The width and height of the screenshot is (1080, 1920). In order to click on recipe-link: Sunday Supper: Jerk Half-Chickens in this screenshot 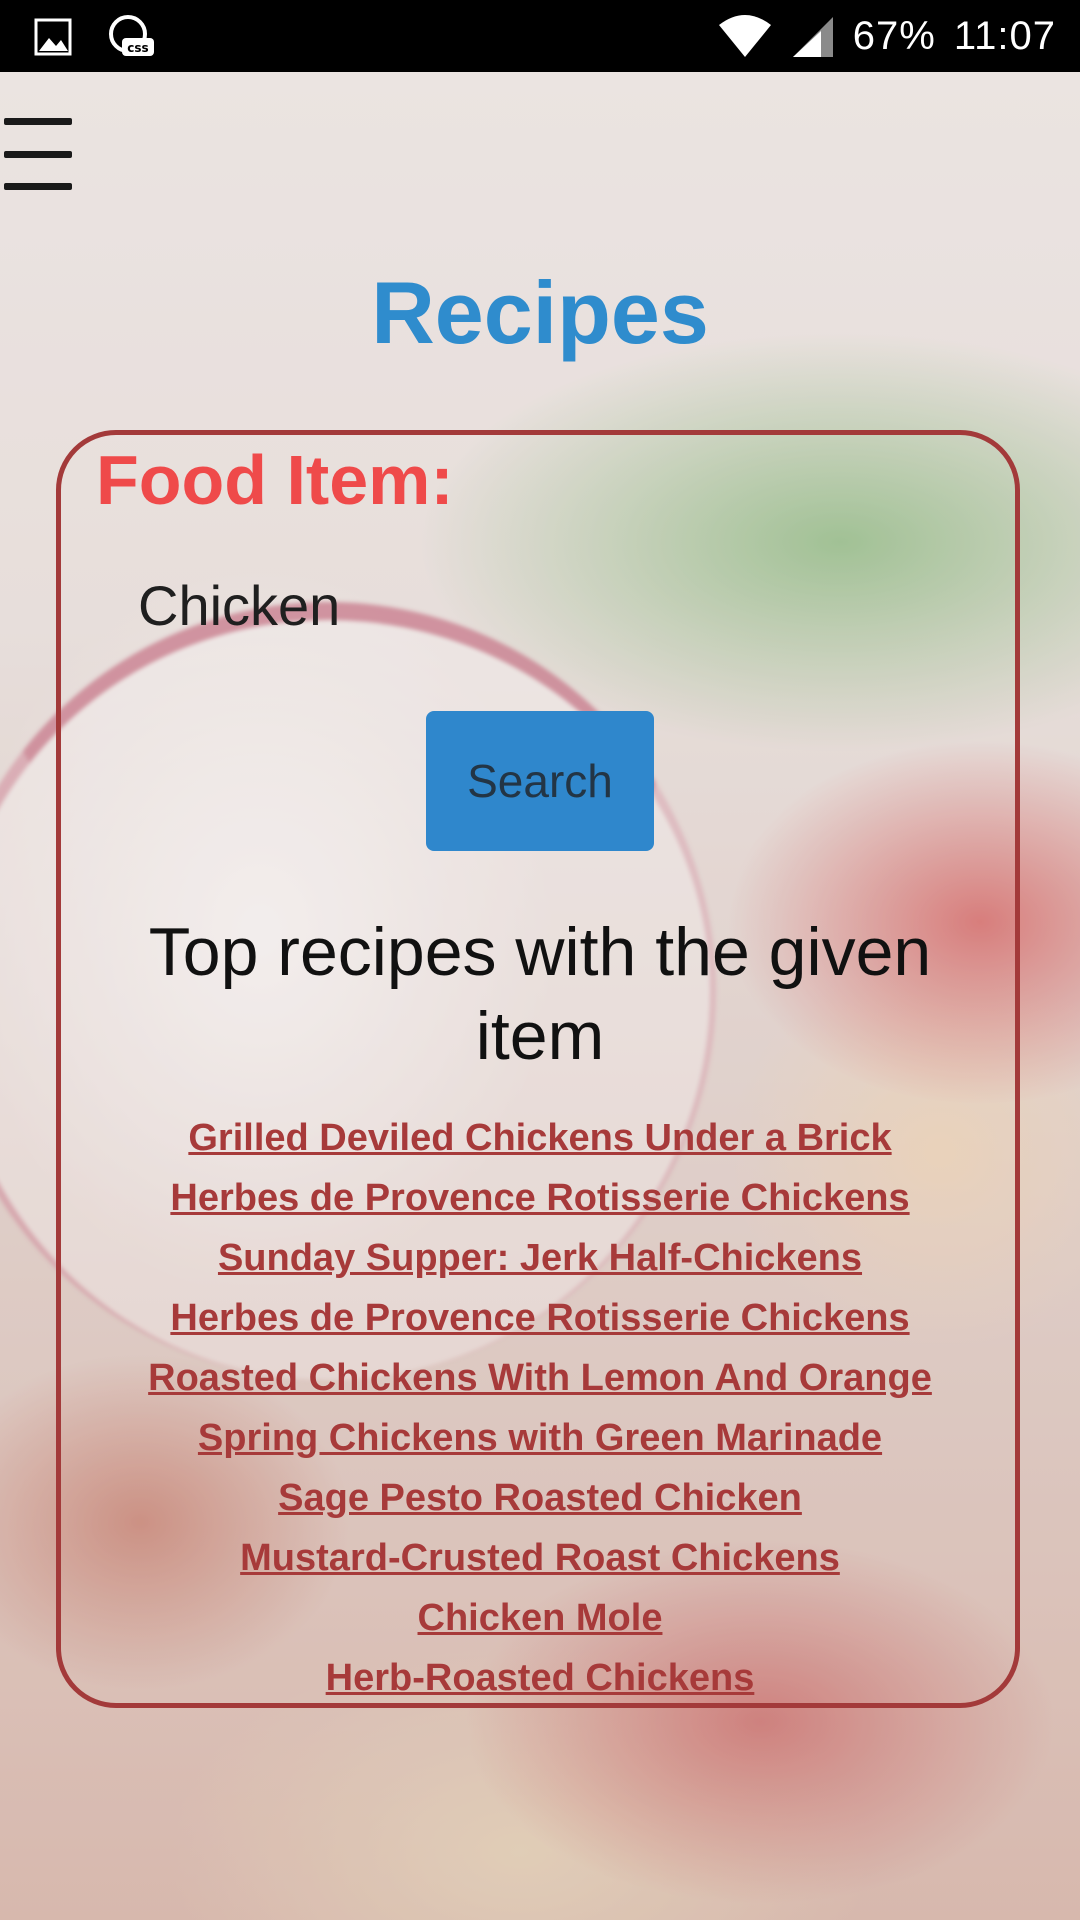, I will do `click(540, 1258)`.